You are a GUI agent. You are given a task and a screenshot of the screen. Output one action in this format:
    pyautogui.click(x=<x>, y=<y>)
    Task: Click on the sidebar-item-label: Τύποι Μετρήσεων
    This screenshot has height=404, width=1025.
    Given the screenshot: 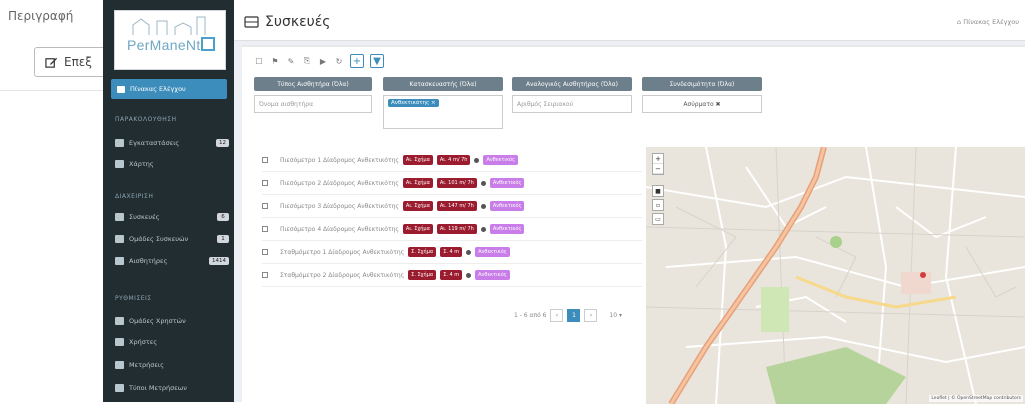 What is the action you would take?
    pyautogui.click(x=158, y=388)
    